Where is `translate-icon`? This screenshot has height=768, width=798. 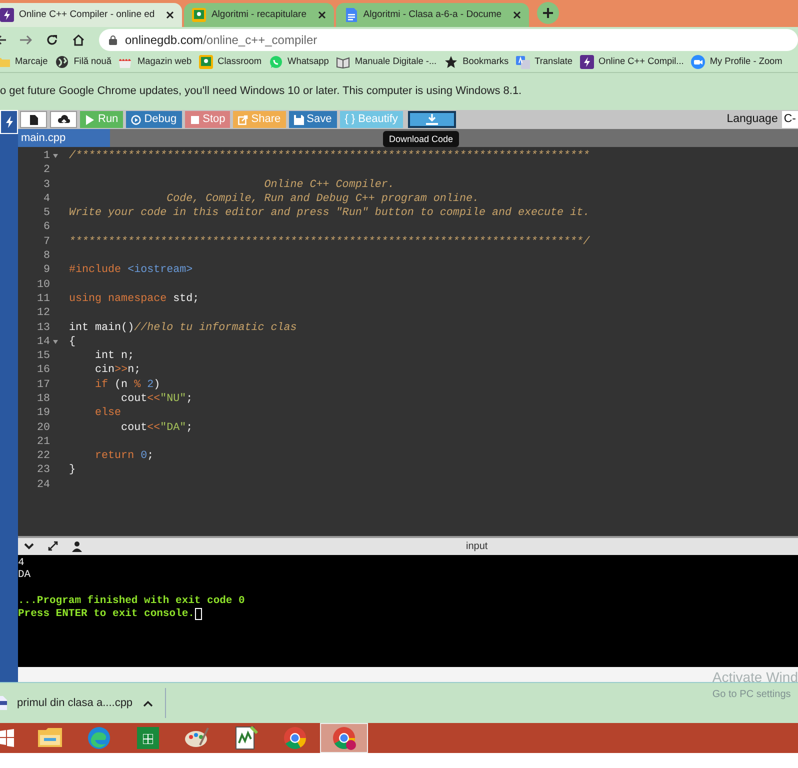 translate-icon is located at coordinates (523, 62).